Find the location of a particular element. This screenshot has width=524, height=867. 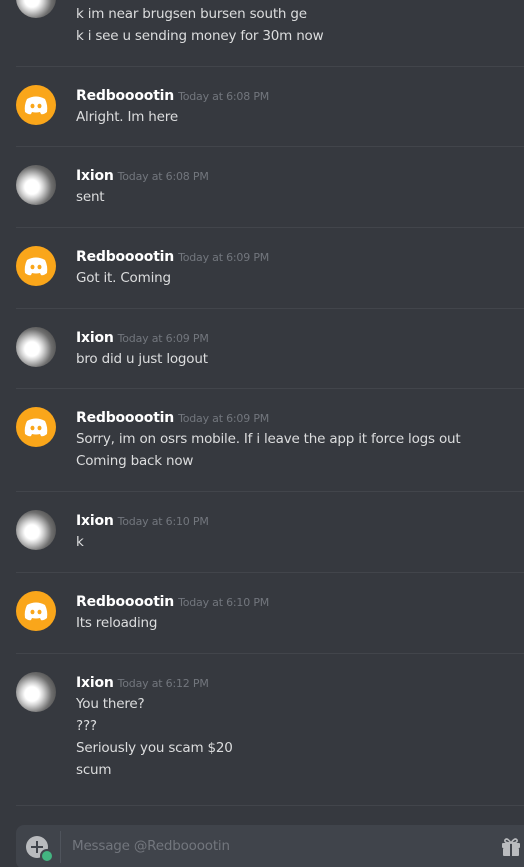

message-line: Coming back now is located at coordinates (135, 461).